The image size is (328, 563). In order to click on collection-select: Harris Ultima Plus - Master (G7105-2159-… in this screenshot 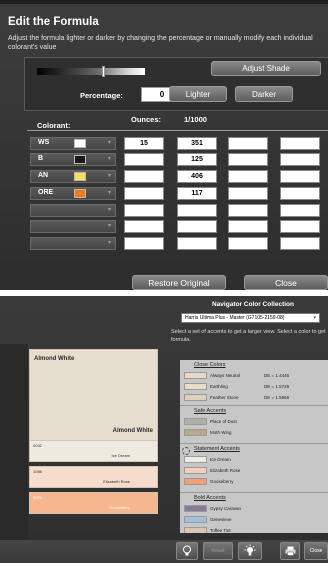, I will do `click(250, 318)`.